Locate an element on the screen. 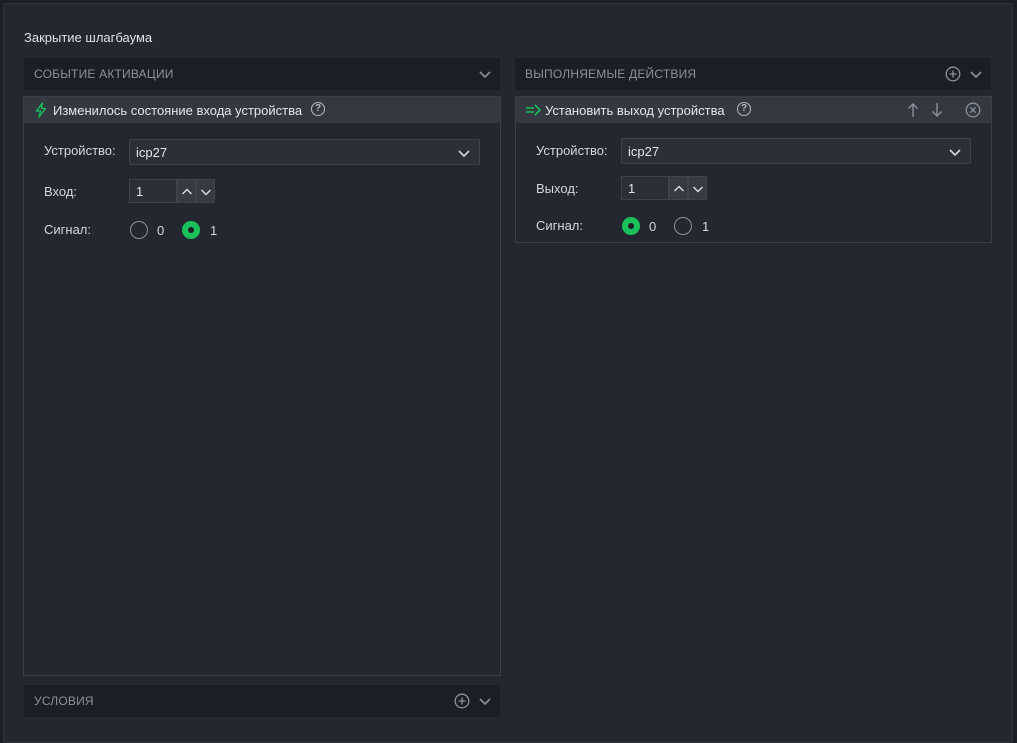 The width and height of the screenshot is (1017, 743). output-value: 1 is located at coordinates (632, 188).